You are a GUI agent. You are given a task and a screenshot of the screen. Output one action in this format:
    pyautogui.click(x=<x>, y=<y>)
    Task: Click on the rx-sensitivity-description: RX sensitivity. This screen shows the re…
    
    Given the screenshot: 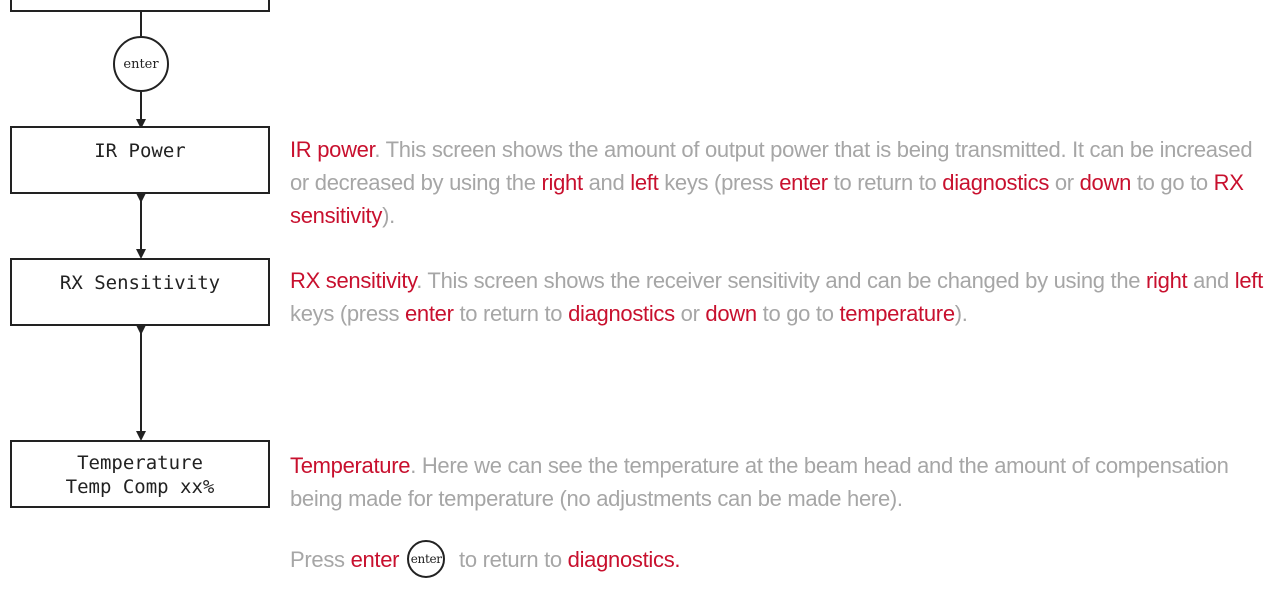 What is the action you would take?
    pyautogui.click(x=777, y=297)
    